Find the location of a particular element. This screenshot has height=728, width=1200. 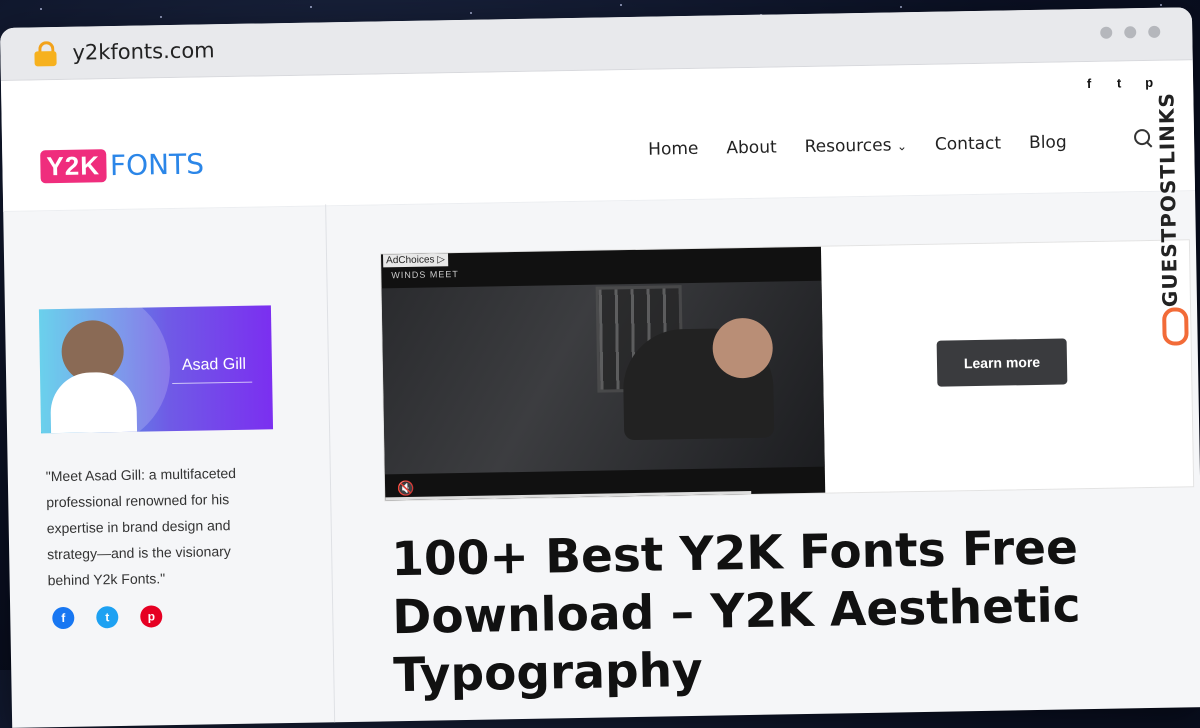

video-progress is located at coordinates (568, 495).